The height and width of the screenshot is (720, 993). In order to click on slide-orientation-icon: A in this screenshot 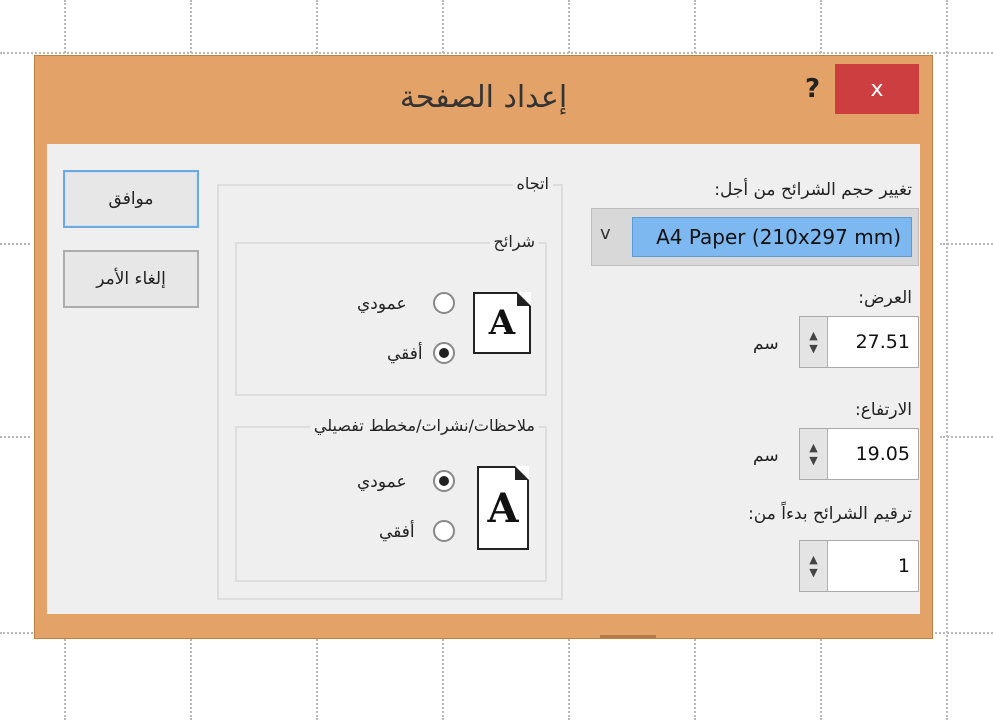, I will do `click(502, 323)`.